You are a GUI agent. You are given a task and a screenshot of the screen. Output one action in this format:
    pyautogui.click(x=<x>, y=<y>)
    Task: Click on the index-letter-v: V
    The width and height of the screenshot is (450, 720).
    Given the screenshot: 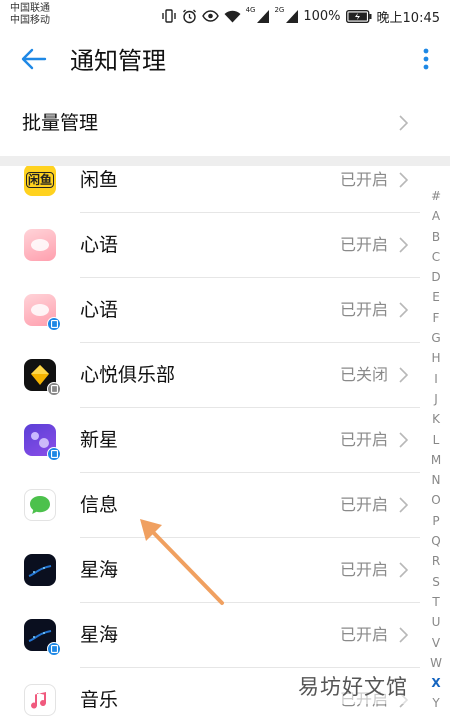 What is the action you would take?
    pyautogui.click(x=436, y=643)
    